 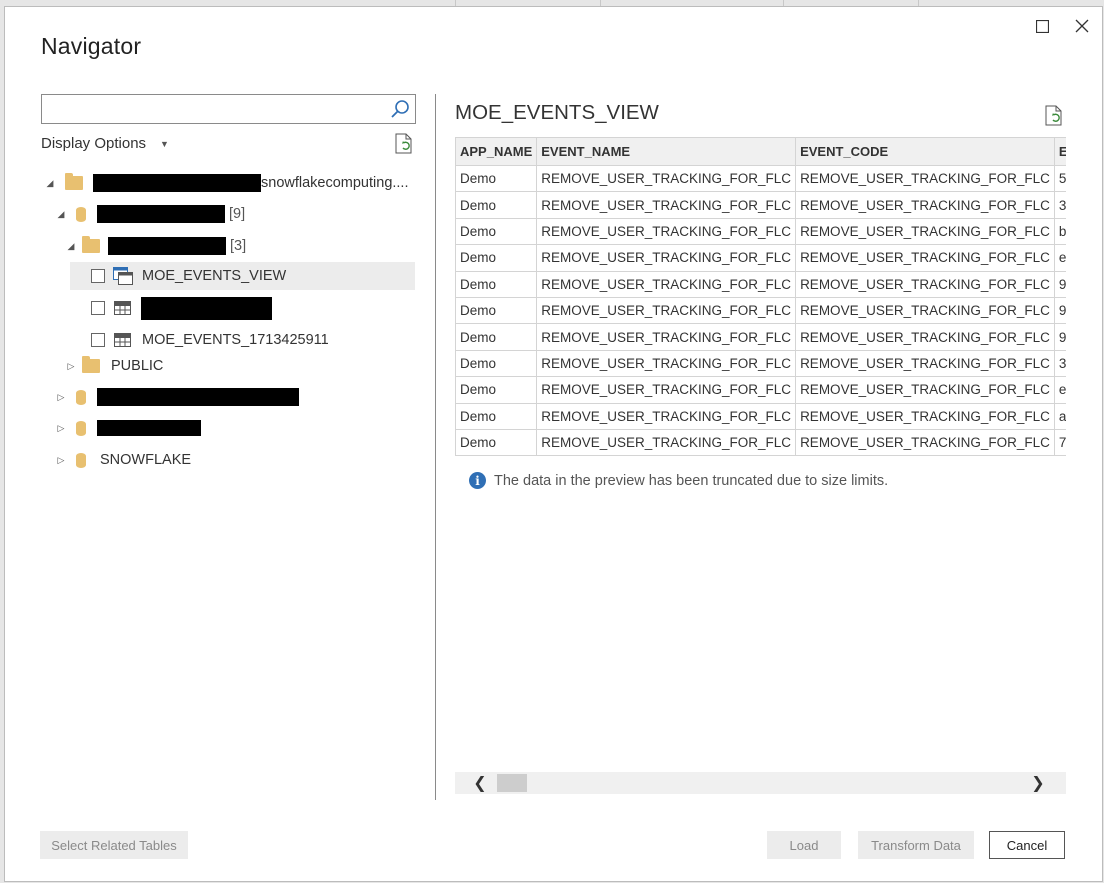 What do you see at coordinates (1082, 26) in the screenshot?
I see `close-icon` at bounding box center [1082, 26].